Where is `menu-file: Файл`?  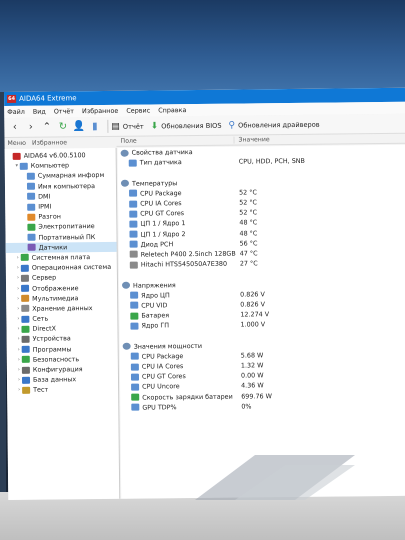 menu-file: Файл is located at coordinates (16, 112).